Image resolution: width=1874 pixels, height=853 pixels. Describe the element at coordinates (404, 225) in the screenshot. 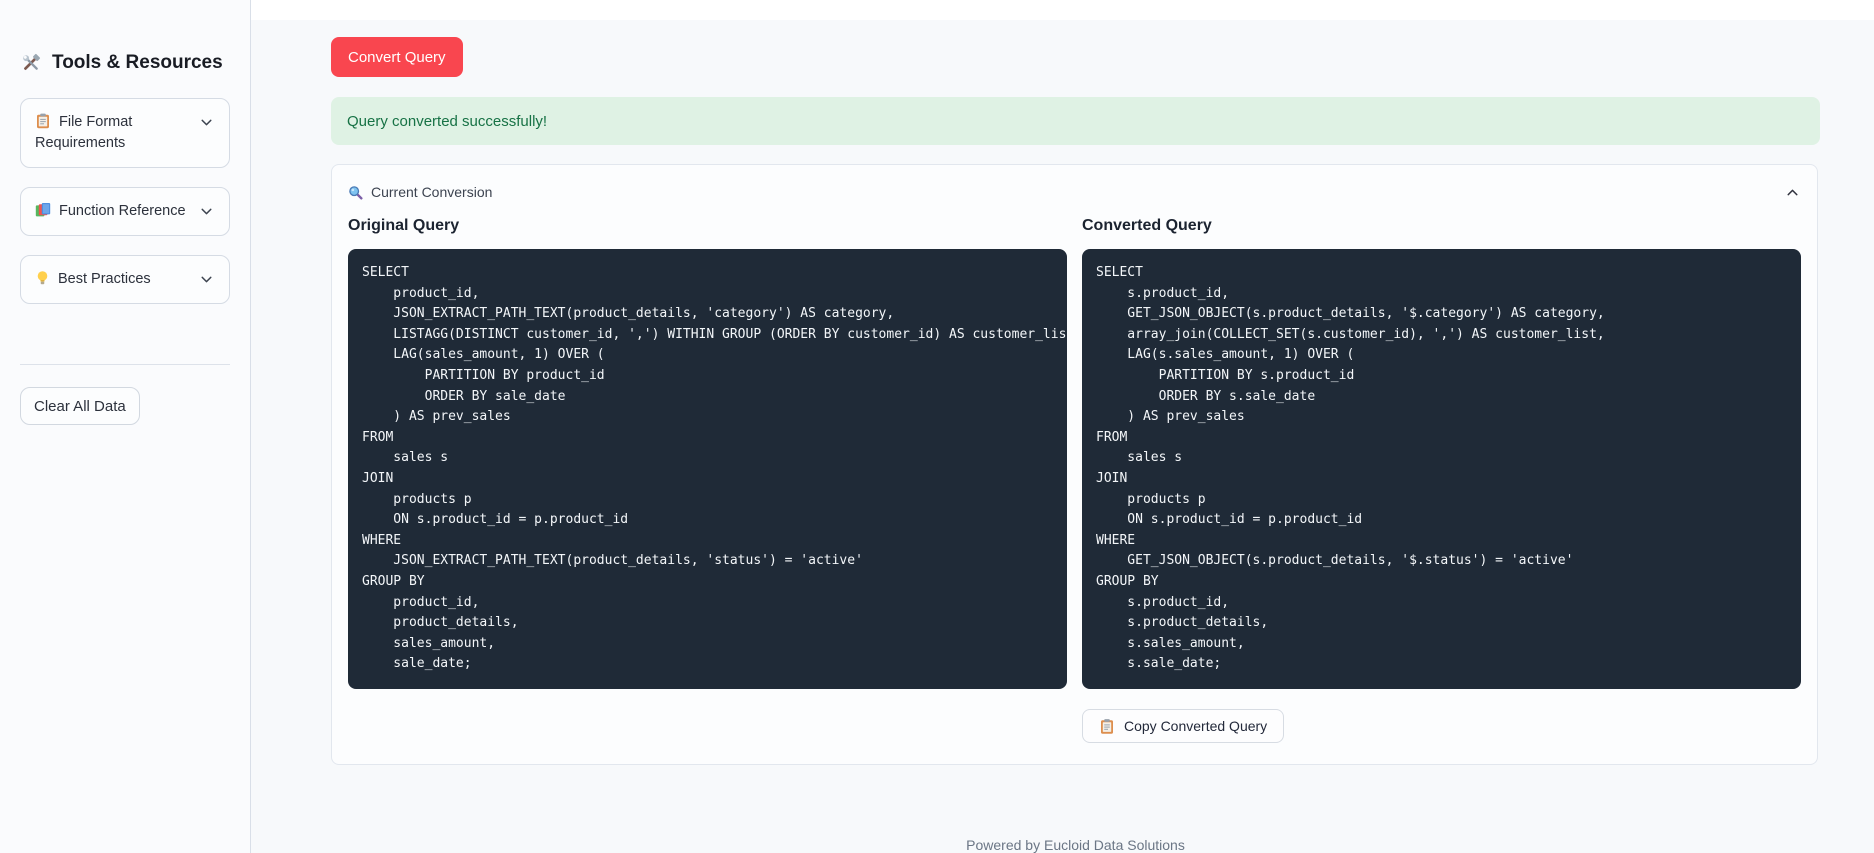

I see `original-query-heading: Original Query` at that location.